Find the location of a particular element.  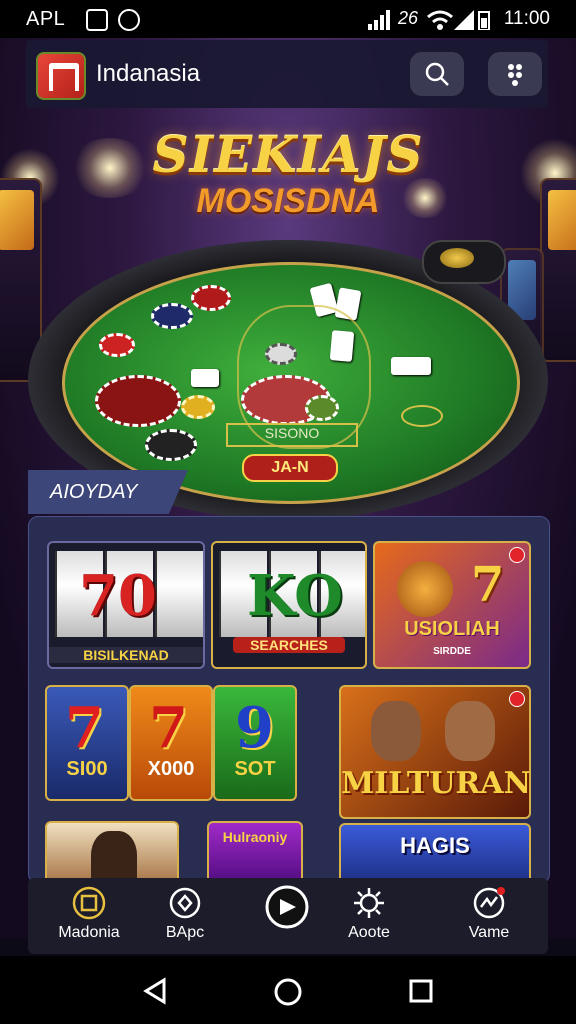

app-logo is located at coordinates (61, 76).